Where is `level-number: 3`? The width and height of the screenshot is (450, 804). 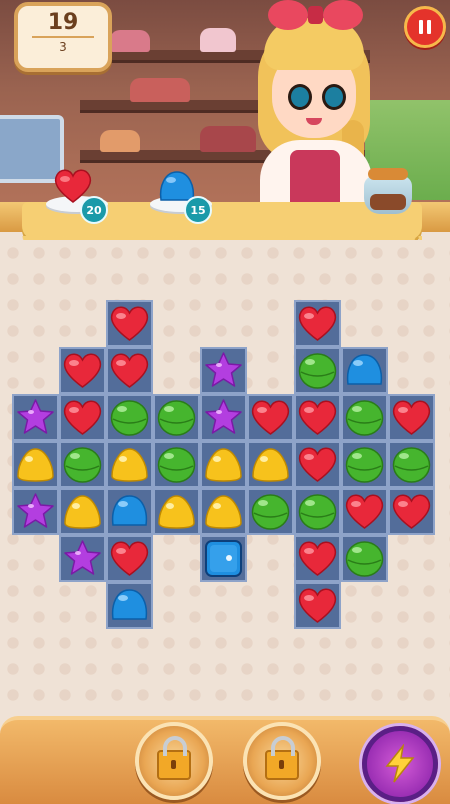
level-number: 3 is located at coordinates (63, 47).